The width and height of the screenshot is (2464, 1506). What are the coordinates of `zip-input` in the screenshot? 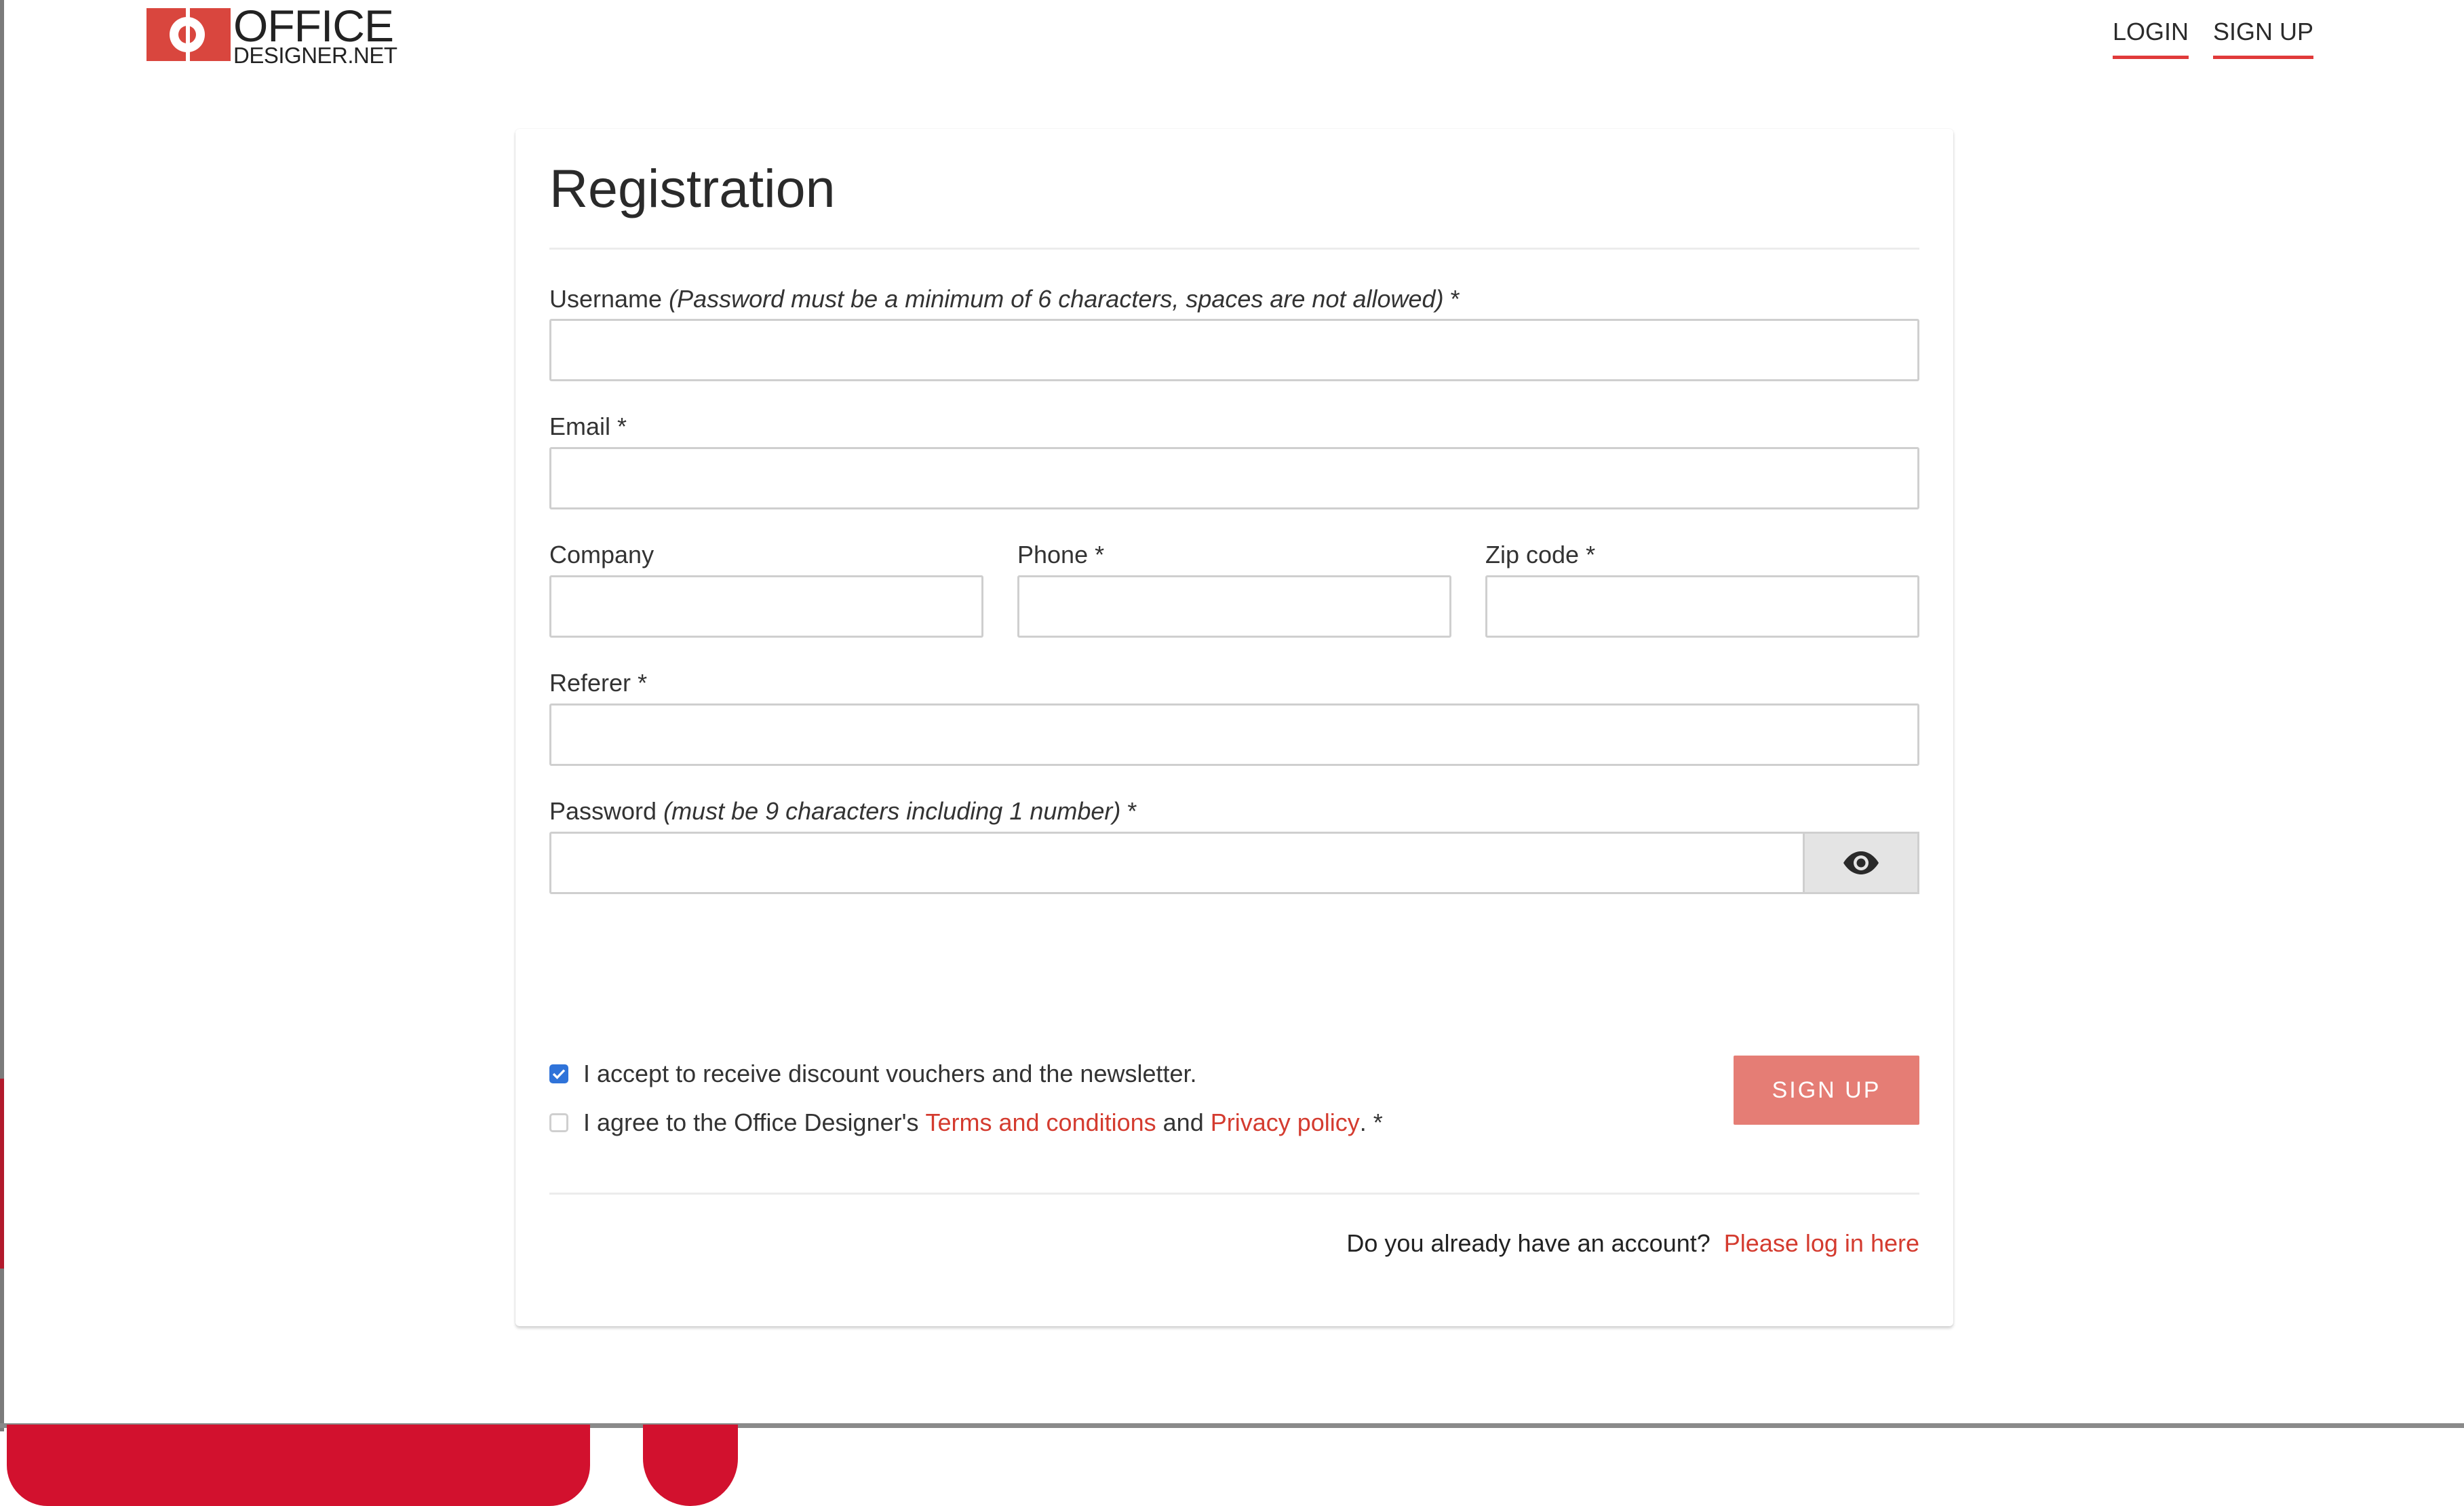 It's located at (1702, 606).